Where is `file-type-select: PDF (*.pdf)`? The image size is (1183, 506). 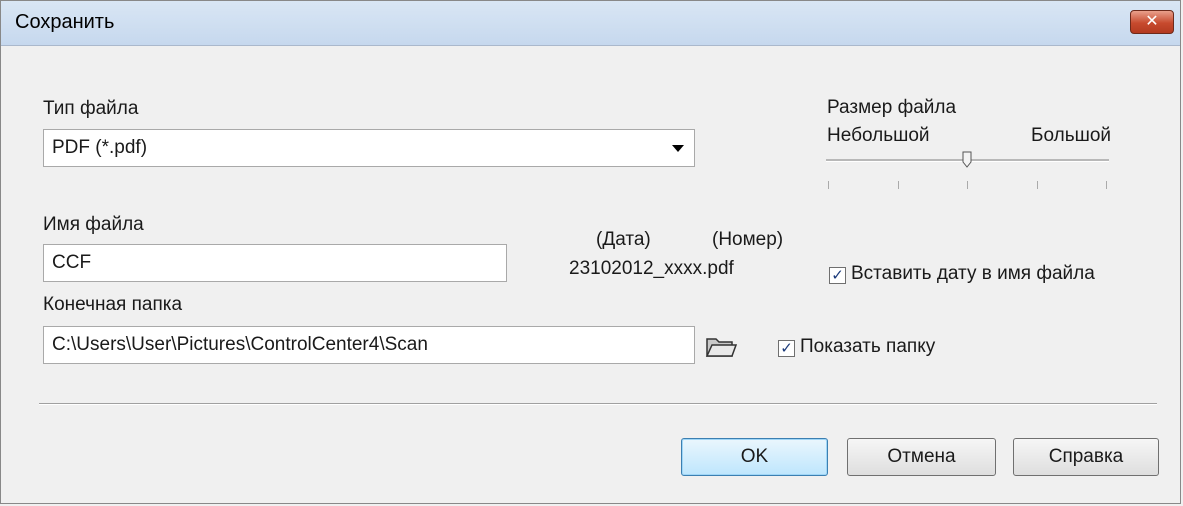
file-type-select: PDF (*.pdf) is located at coordinates (369, 148).